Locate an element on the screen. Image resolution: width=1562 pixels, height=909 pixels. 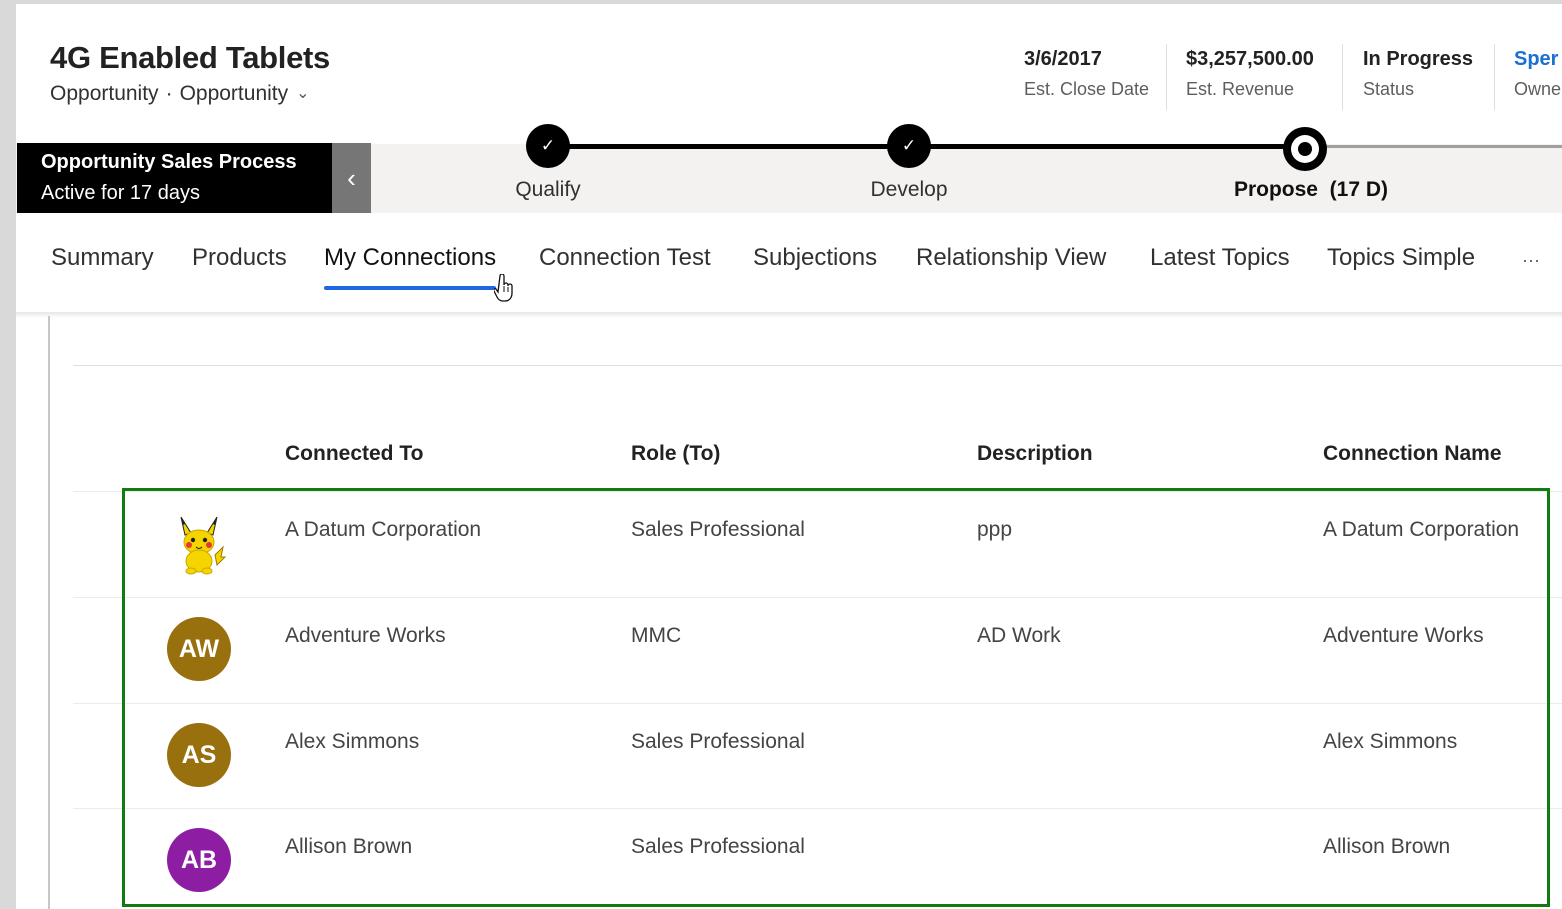
chevron-left-icon: ‹ is located at coordinates (351, 178).